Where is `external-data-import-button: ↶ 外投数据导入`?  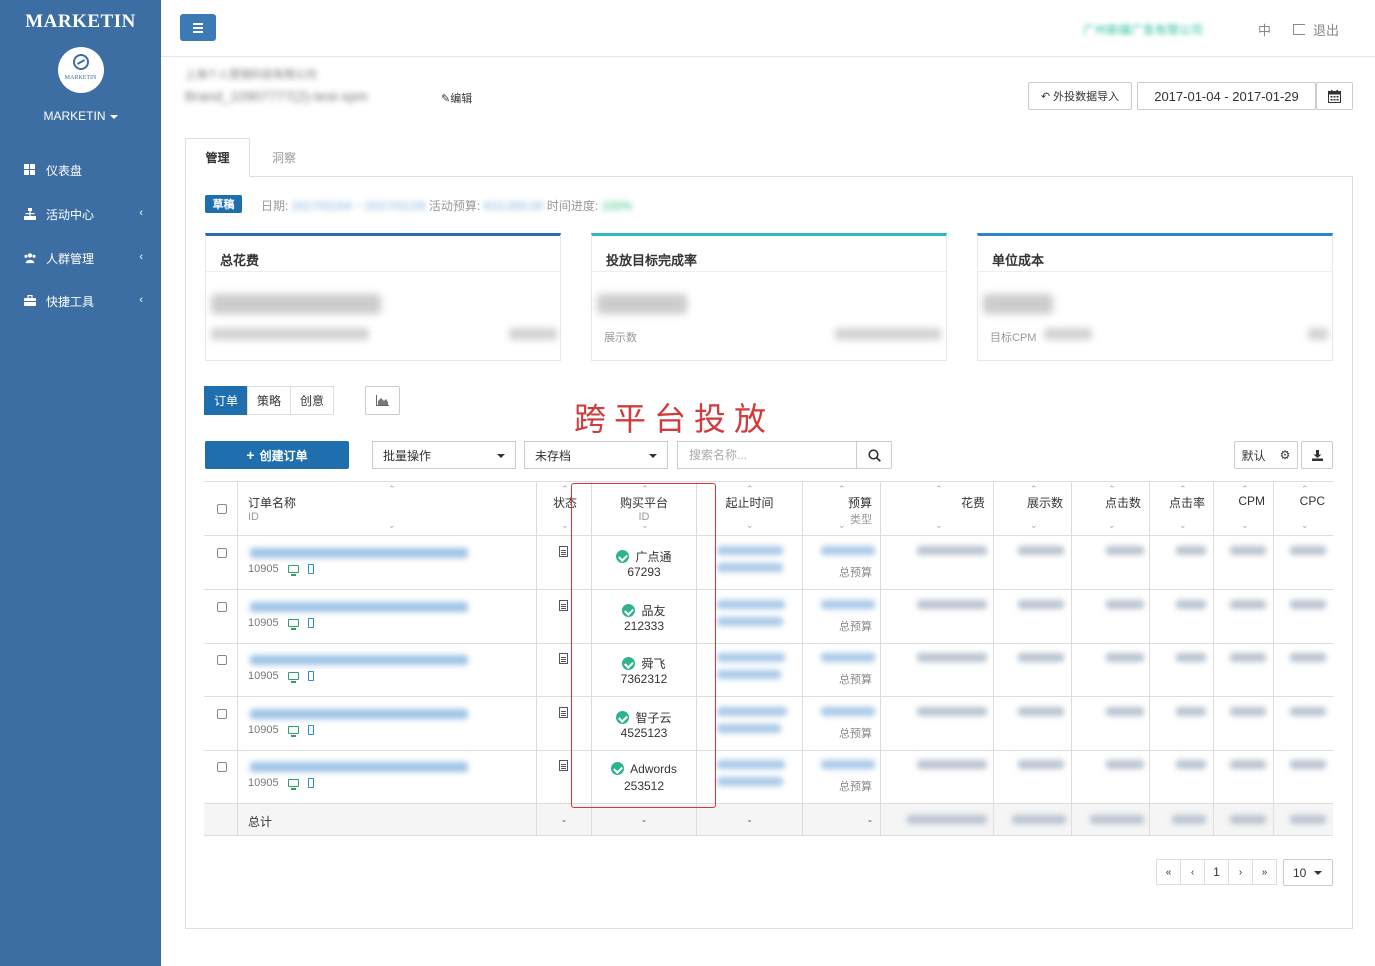
external-data-import-button: ↶ 外投数据导入 is located at coordinates (1080, 96).